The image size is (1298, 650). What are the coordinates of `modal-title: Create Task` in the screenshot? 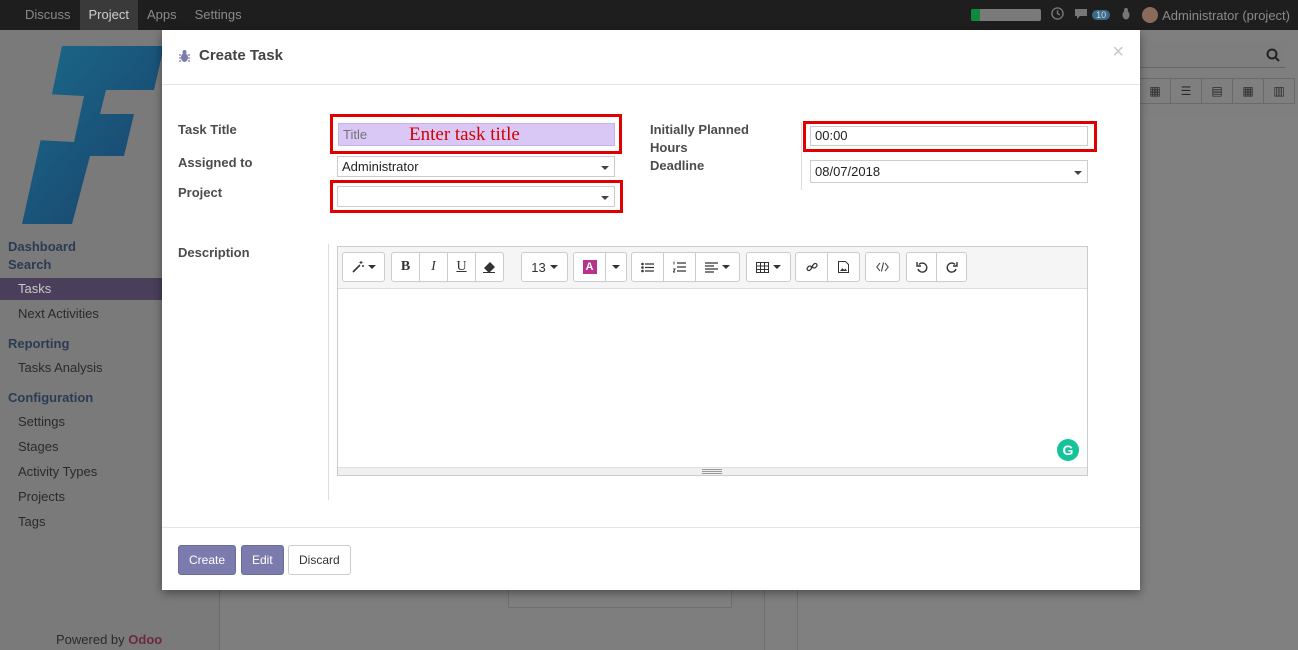 It's located at (230, 55).